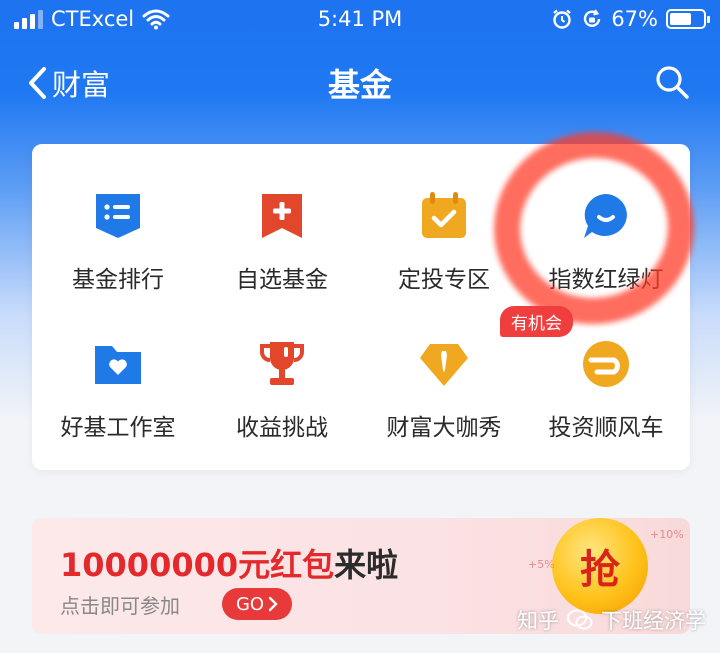 This screenshot has height=653, width=720. Describe the element at coordinates (273, 604) in the screenshot. I see `chevron-right-icon` at that location.